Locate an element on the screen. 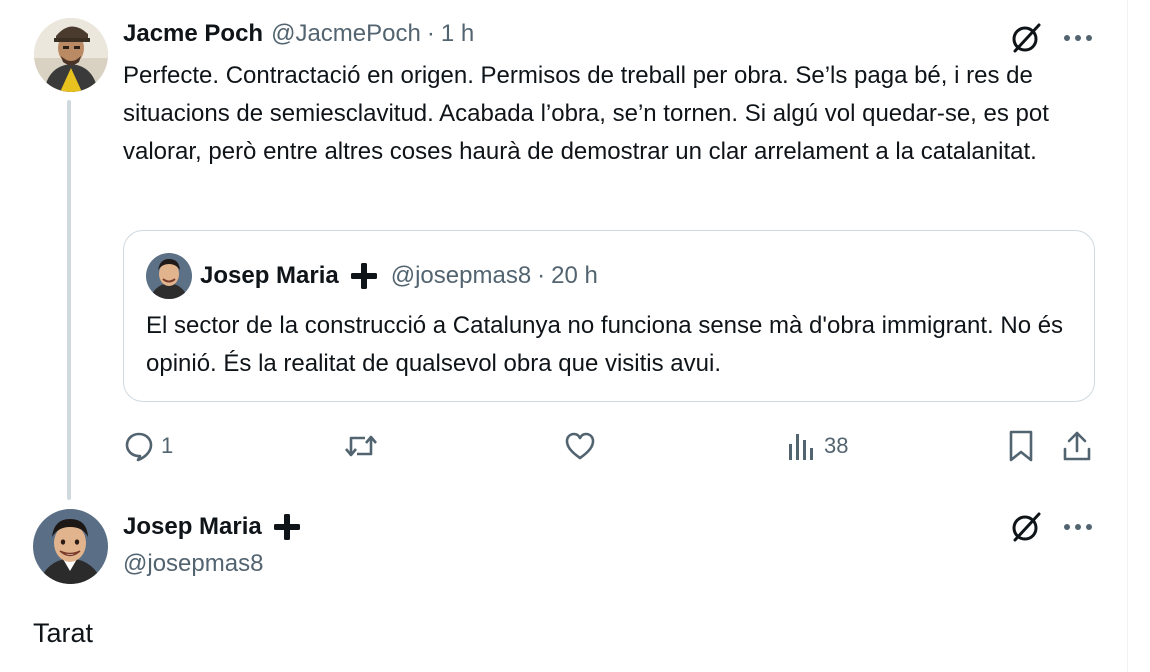 The height and width of the screenshot is (672, 1150). like-button is located at coordinates (583, 446).